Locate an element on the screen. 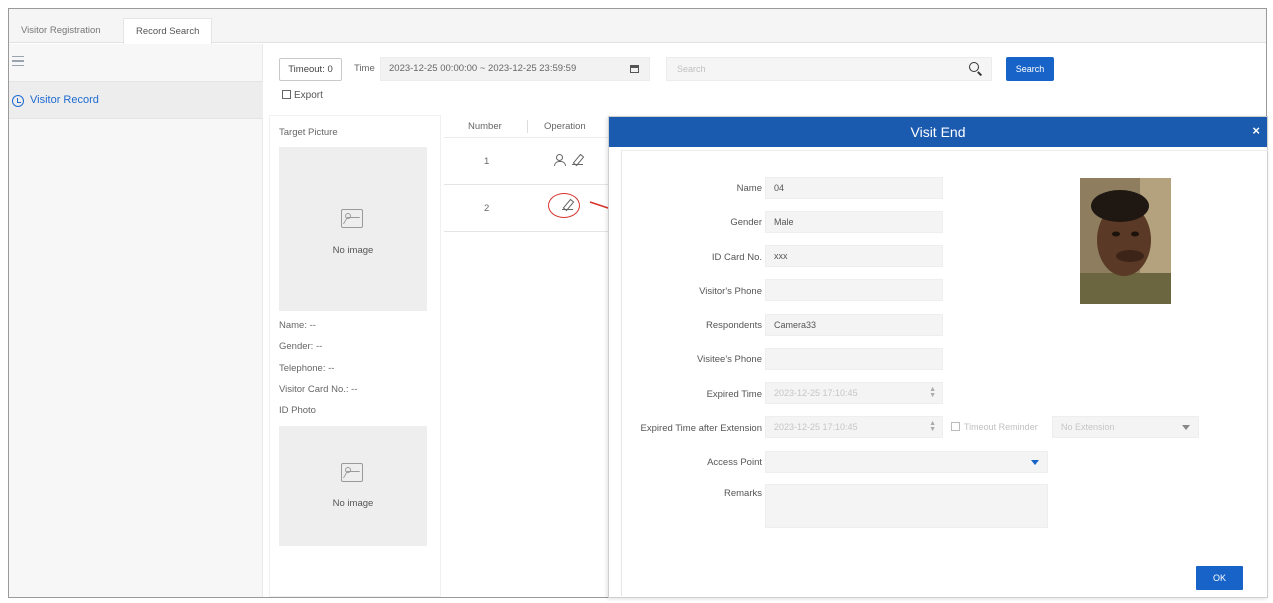  person-icon is located at coordinates (560, 160).